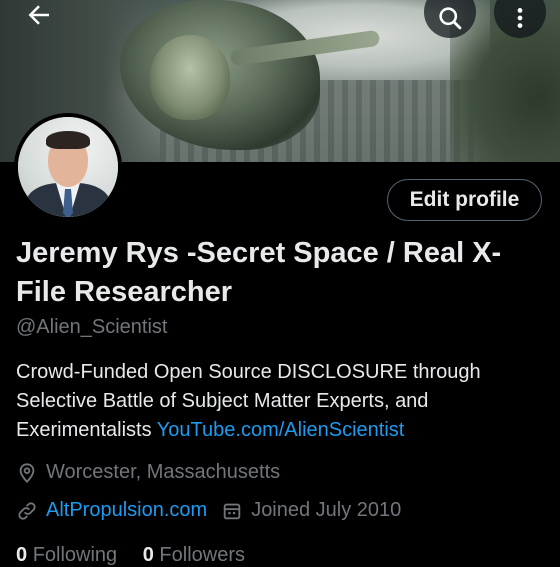 The height and width of the screenshot is (567, 560). I want to click on follow-stats-row: 0 Following 0 Followers, so click(130, 555).